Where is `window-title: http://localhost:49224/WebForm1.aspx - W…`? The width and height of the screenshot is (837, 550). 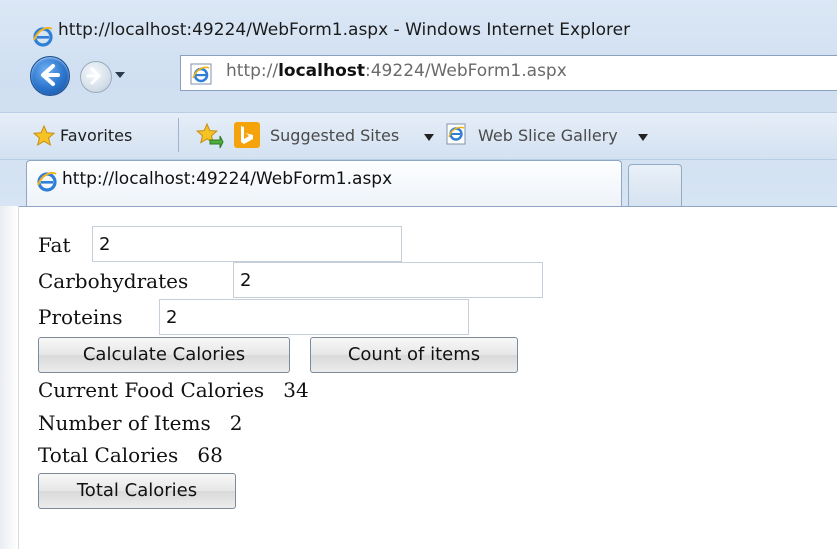
window-title: http://localhost:49224/WebForm1.aspx - W… is located at coordinates (344, 30).